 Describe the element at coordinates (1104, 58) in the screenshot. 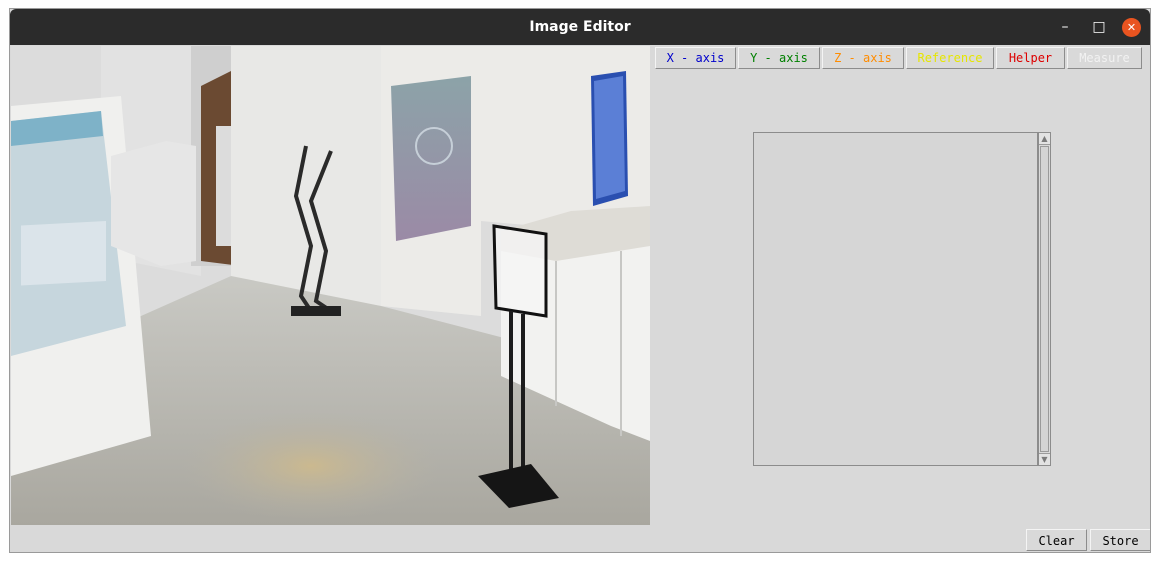

I see `measure-button: Measure` at that location.